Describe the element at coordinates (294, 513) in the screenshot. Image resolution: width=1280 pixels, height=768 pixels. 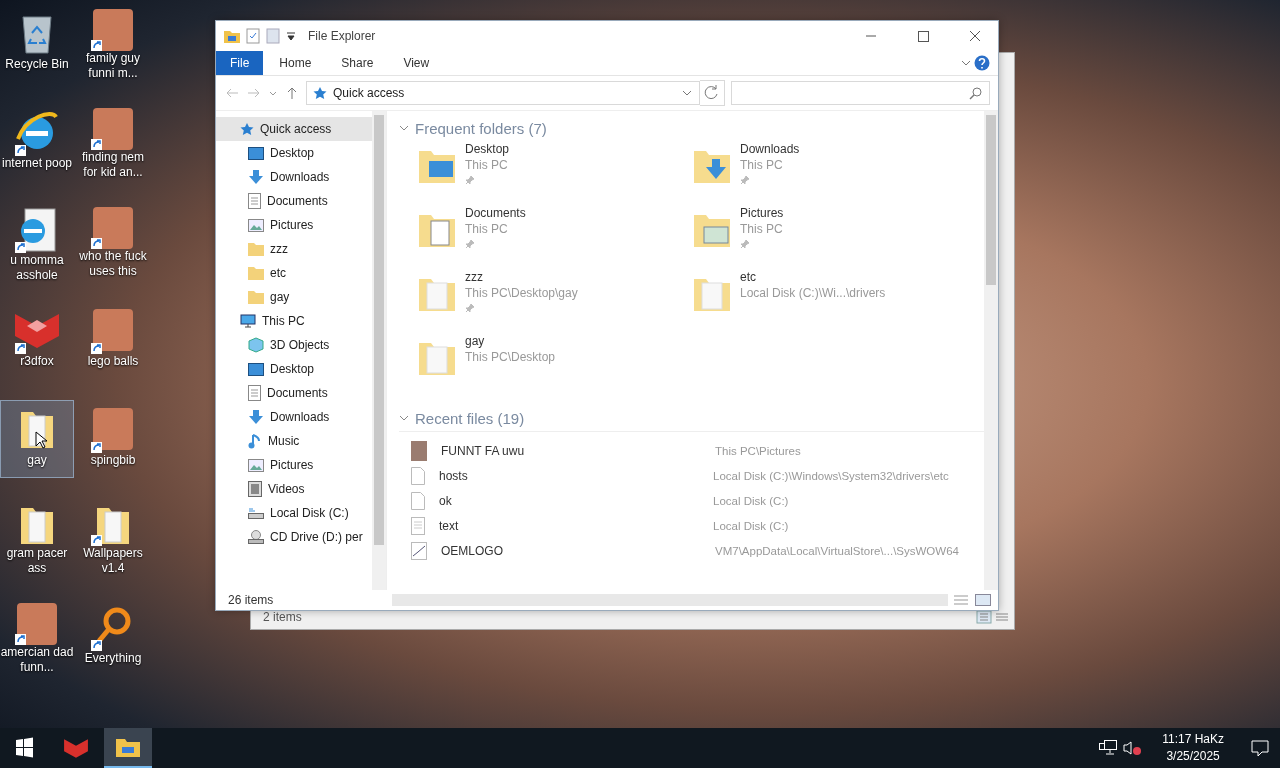
I see `nav-item: Local Disk (C:)` at that location.